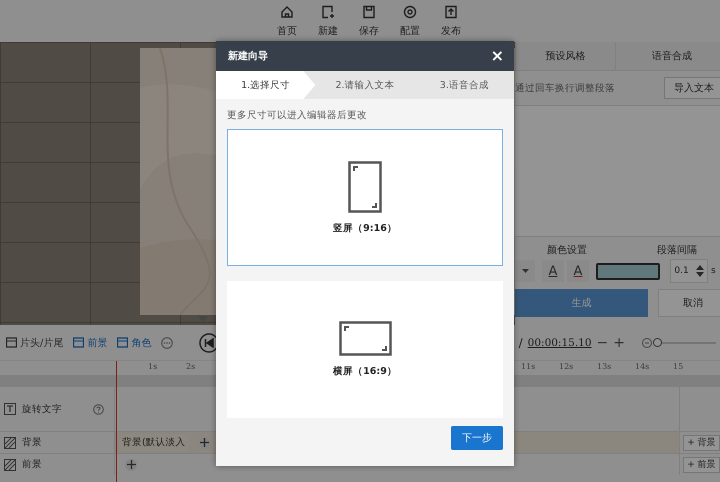 The image size is (720, 482). I want to click on toolbar-button: 首页, so click(287, 21).